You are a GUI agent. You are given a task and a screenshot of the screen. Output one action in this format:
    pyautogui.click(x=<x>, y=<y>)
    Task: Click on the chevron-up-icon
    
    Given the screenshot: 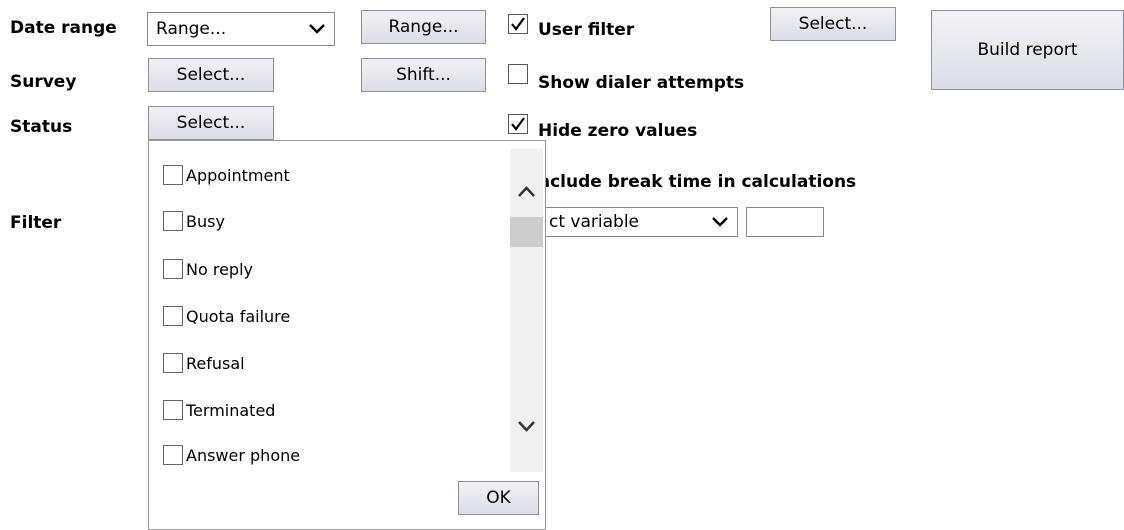 What is the action you would take?
    pyautogui.click(x=526, y=191)
    